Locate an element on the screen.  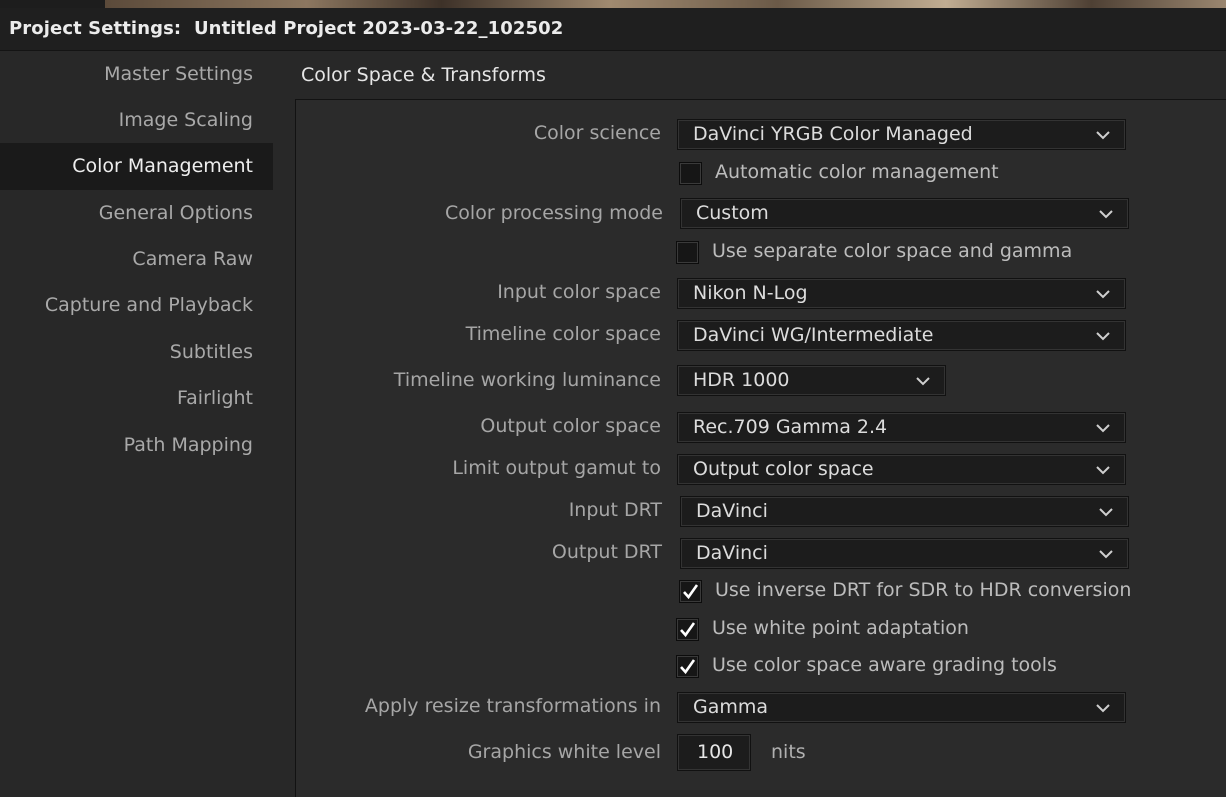
white-point-adaptation-row: Use white point adaptation is located at coordinates (836, 630).